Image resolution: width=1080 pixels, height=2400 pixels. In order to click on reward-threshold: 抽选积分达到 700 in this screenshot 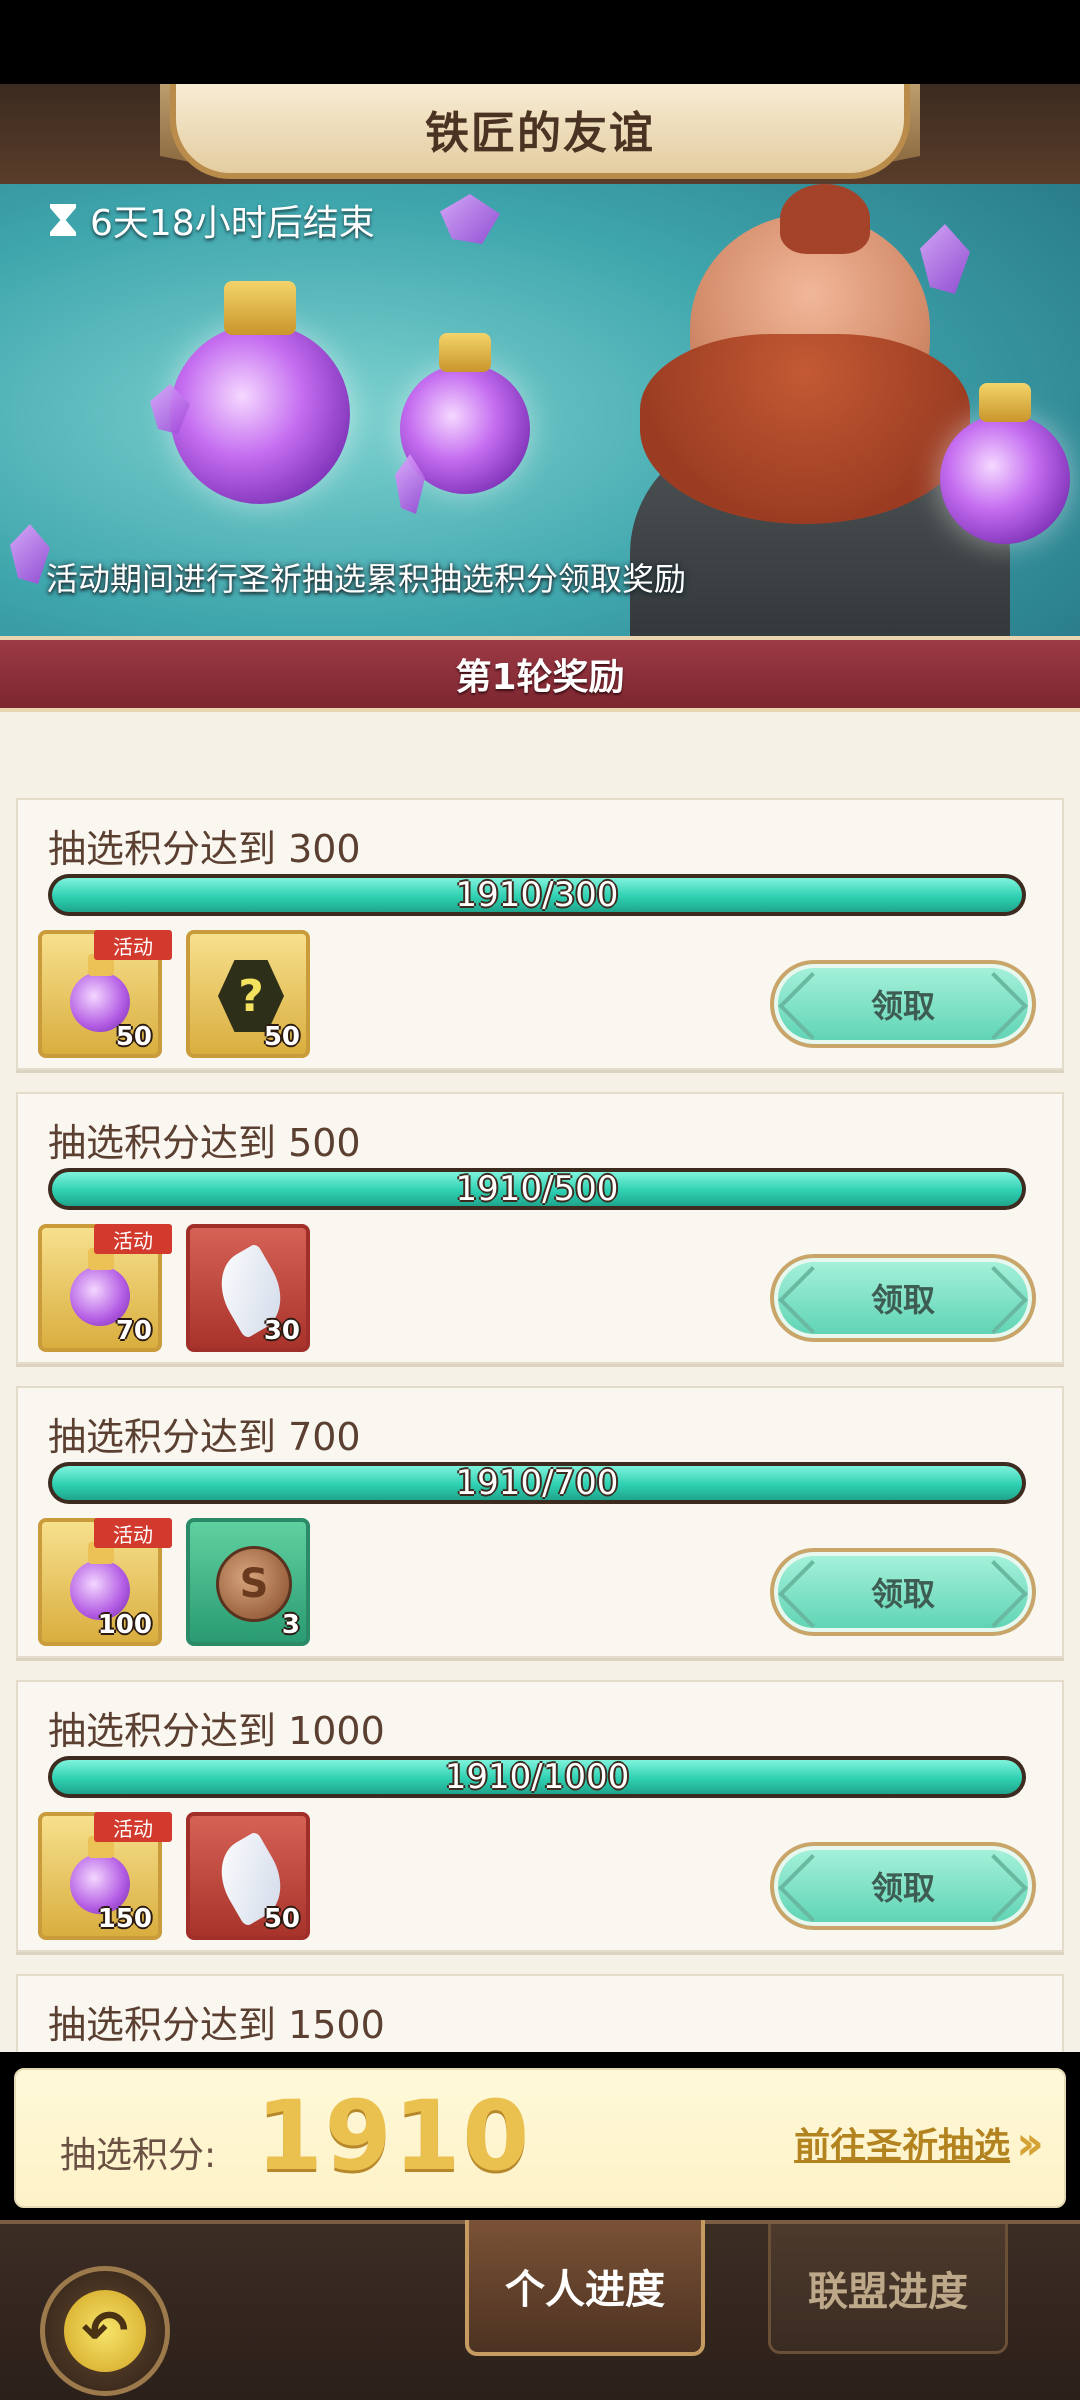, I will do `click(204, 1437)`.